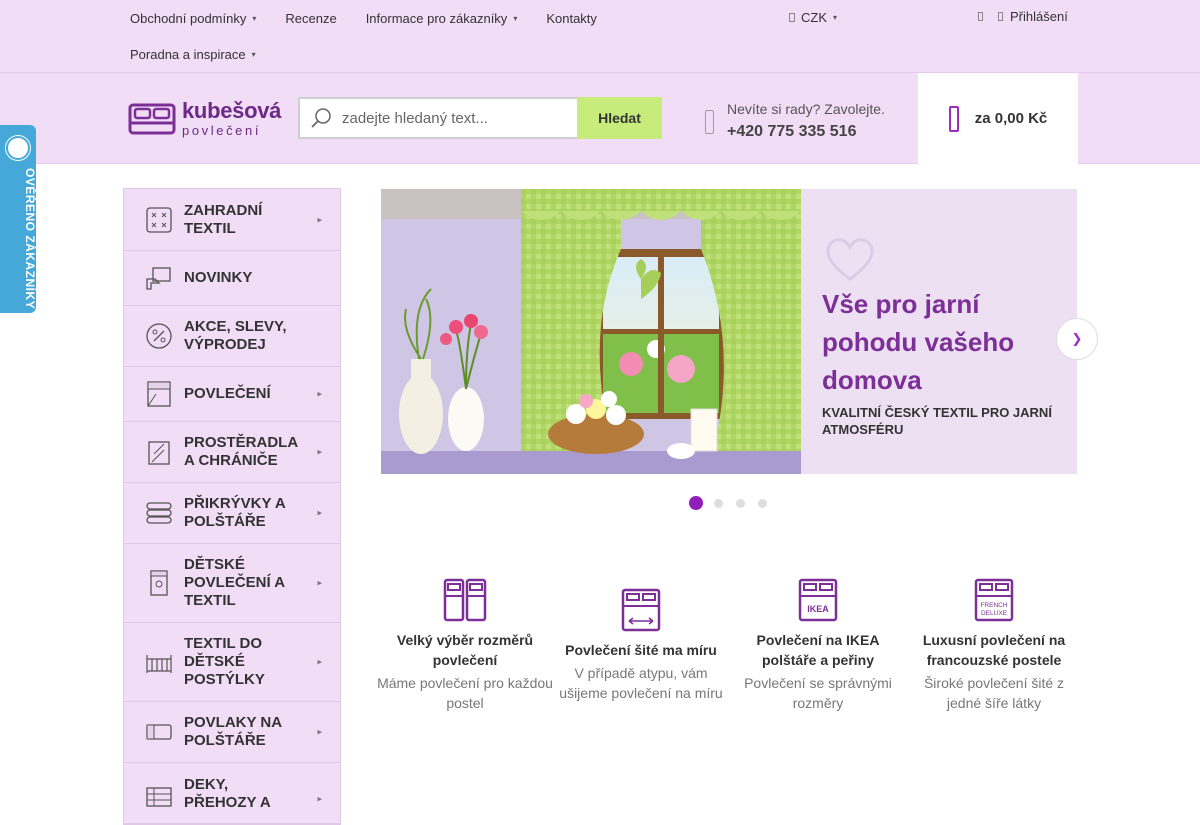 The image size is (1200, 825). I want to click on search-field-wrapper, so click(437, 118).